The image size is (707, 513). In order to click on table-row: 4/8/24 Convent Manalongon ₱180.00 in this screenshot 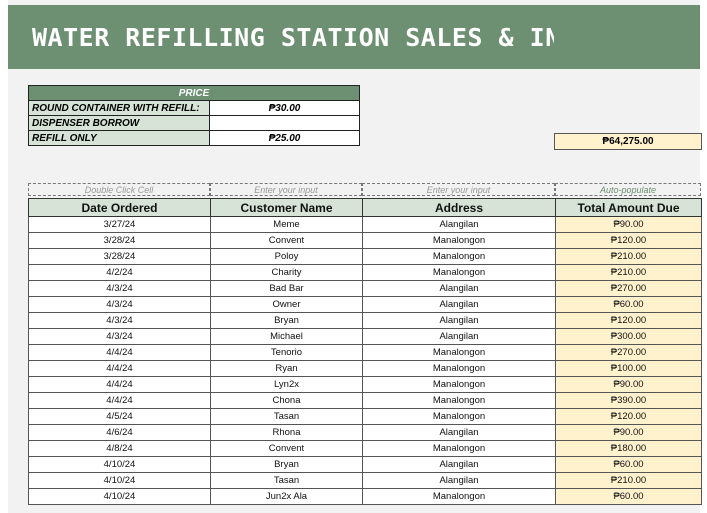, I will do `click(365, 448)`.